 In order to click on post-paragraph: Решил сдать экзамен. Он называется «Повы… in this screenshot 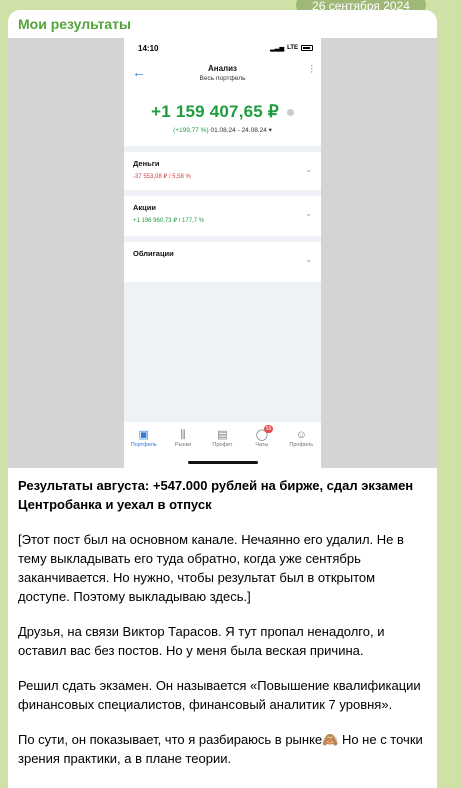, I will do `click(219, 695)`.